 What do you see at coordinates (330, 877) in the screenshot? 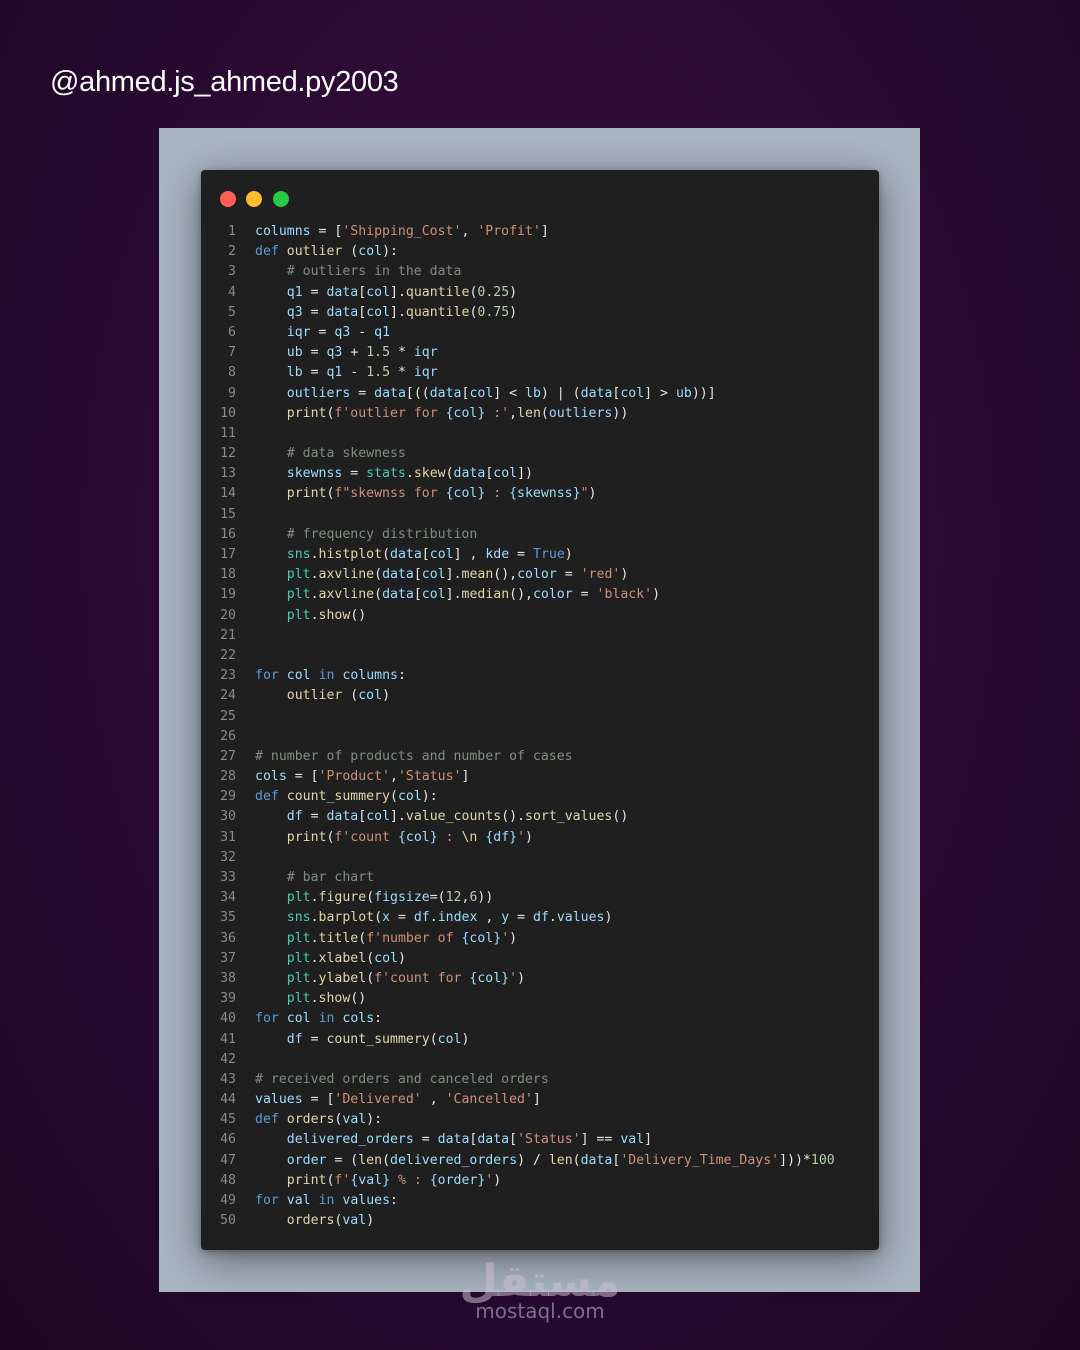
I see `code-token: # bar chart` at bounding box center [330, 877].